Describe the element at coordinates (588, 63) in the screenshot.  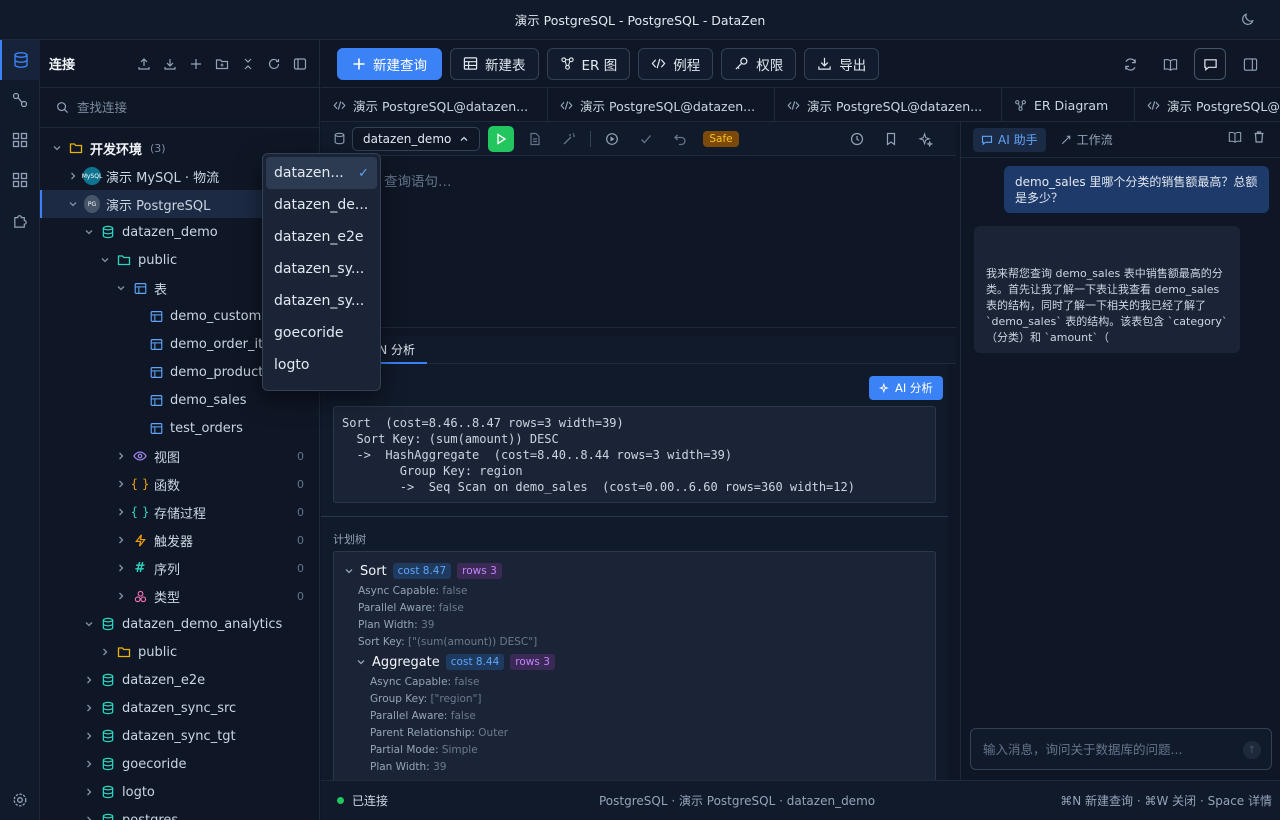
I see `er-diagram-button: ER 图` at that location.